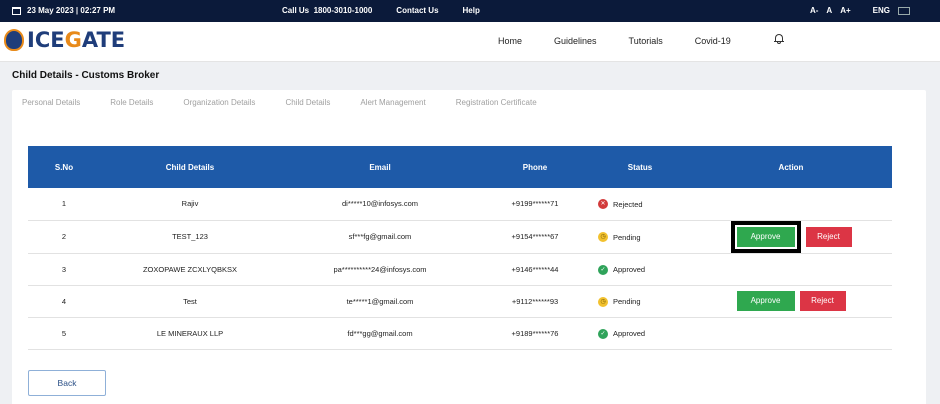 The image size is (940, 404). I want to click on tab-organization-details: Organization Details, so click(219, 102).